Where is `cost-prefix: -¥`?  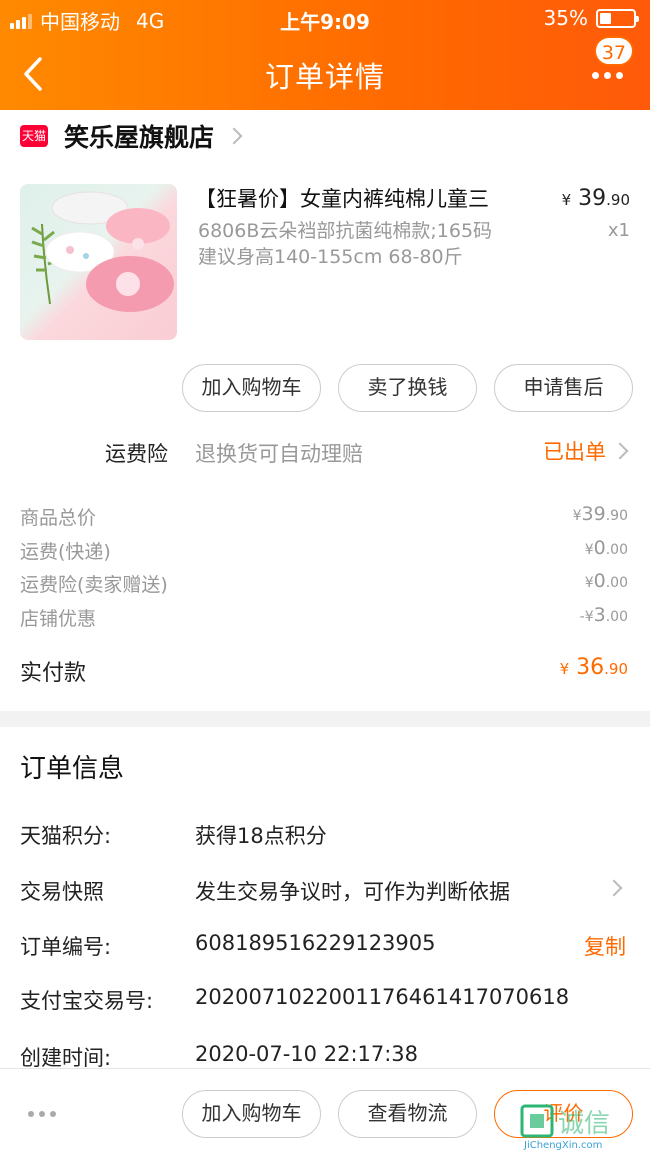
cost-prefix: -¥ is located at coordinates (586, 617).